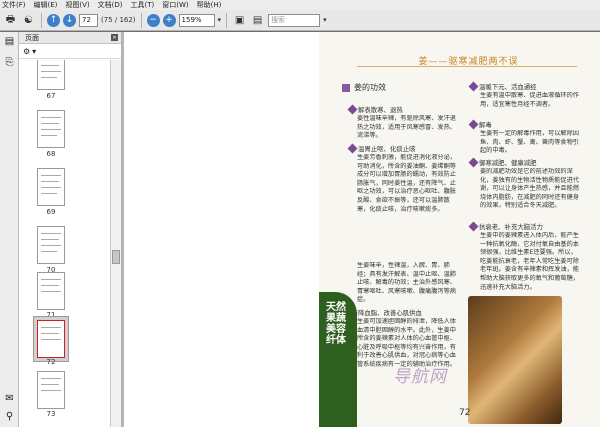 The width and height of the screenshot is (600, 427). Describe the element at coordinates (110, 5) in the screenshot. I see `menu-document: 文档(D)` at that location.